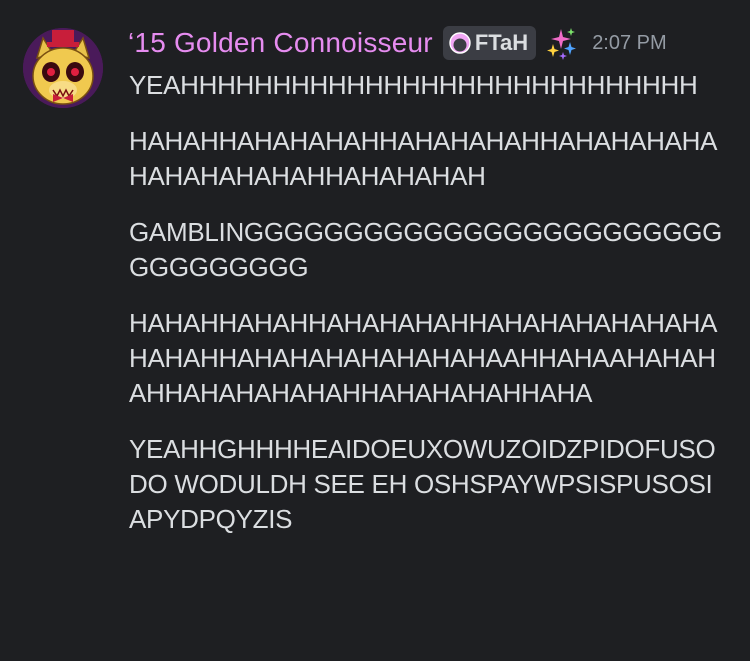  What do you see at coordinates (426, 249) in the screenshot?
I see `message-paragraph: GAMBLINGGGGGGGGGGGGGGGGGGGGGGGGGGGGGGGGG` at bounding box center [426, 249].